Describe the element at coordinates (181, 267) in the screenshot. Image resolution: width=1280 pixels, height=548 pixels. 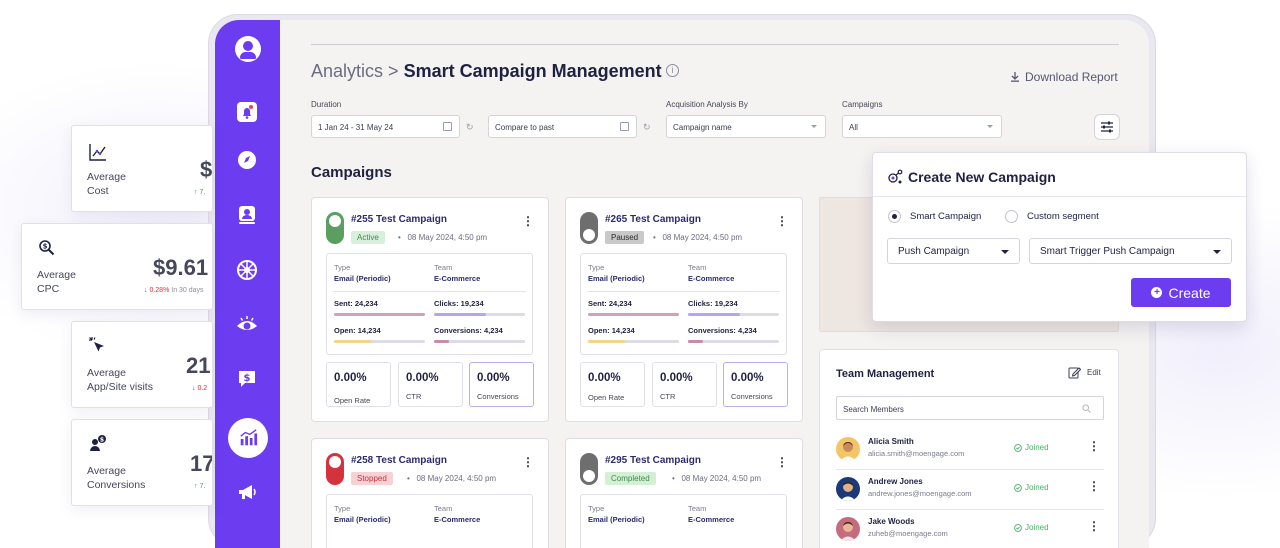
I see `stat-value: $9.61` at that location.